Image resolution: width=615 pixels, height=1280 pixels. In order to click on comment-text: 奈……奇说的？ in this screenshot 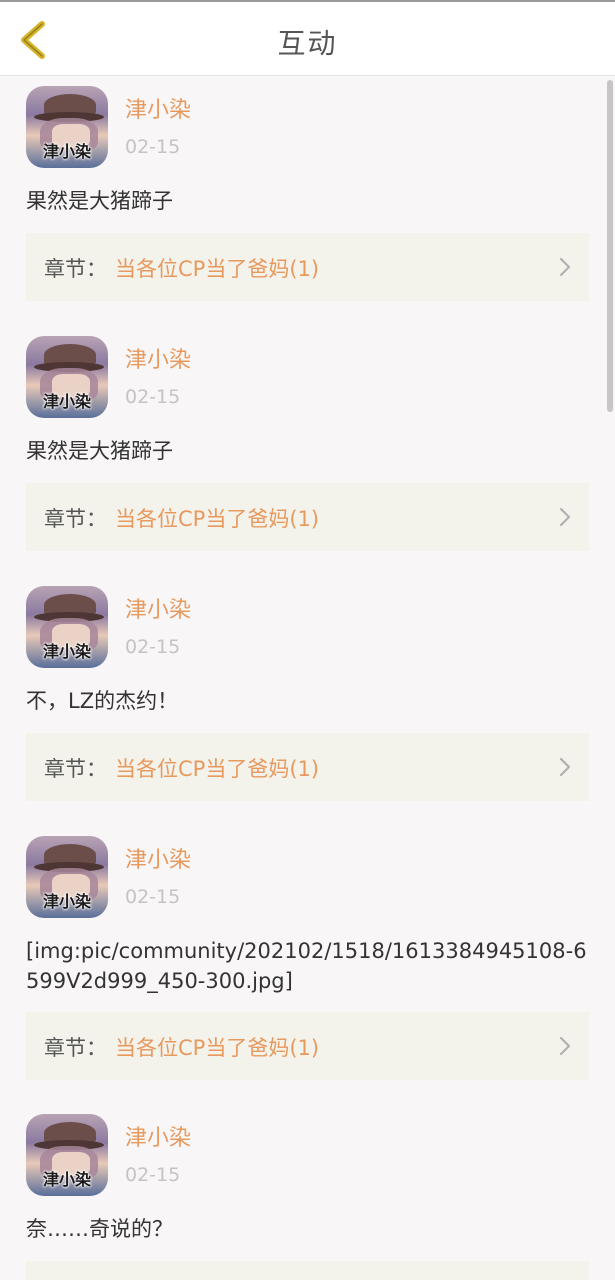, I will do `click(99, 1229)`.